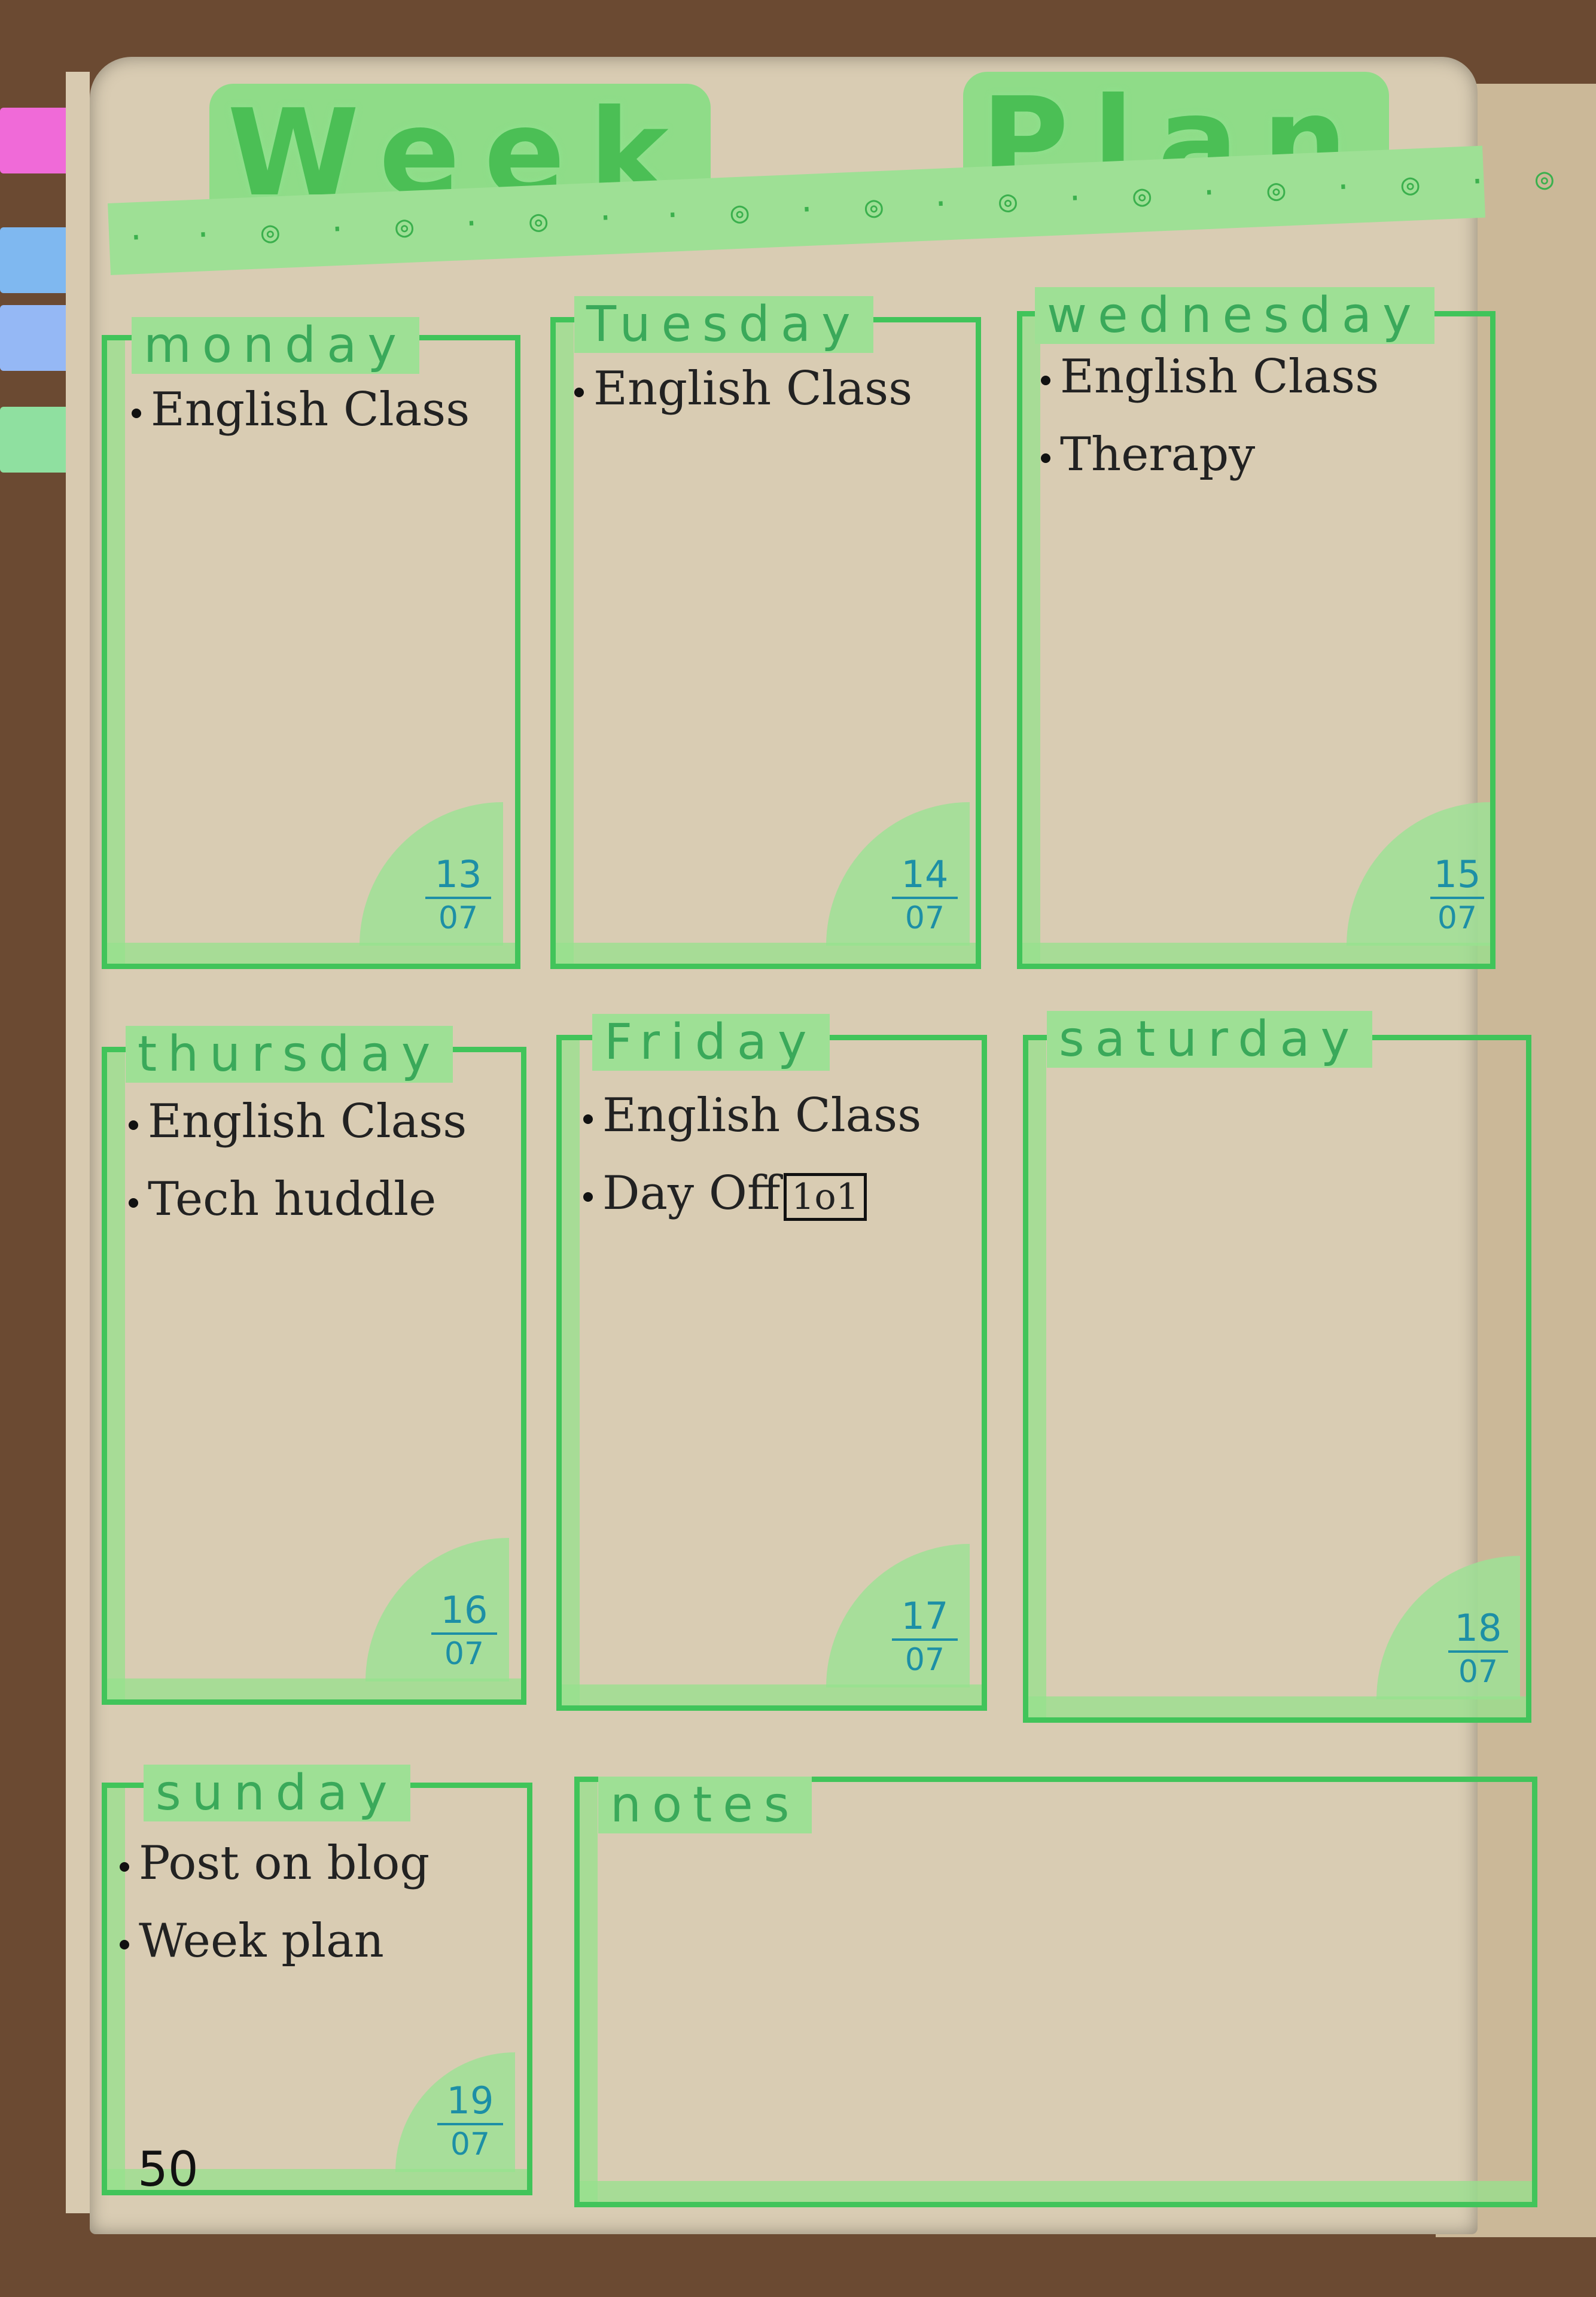 The height and width of the screenshot is (2297, 1596). What do you see at coordinates (925, 1636) in the screenshot?
I see `date-friday: 17 07` at bounding box center [925, 1636].